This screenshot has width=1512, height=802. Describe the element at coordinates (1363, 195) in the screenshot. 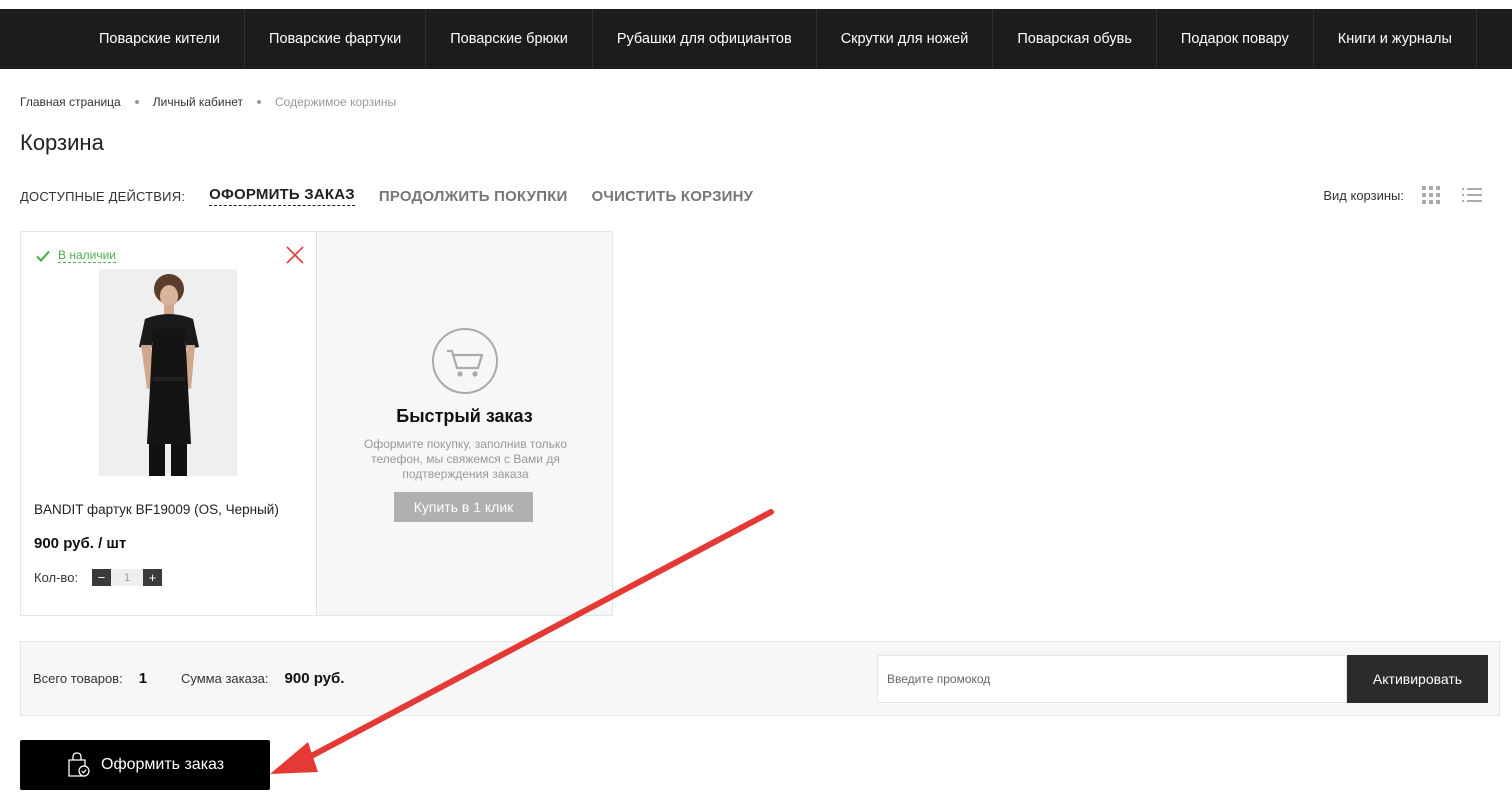

I see `cart-view-label: Вид корзины:` at that location.